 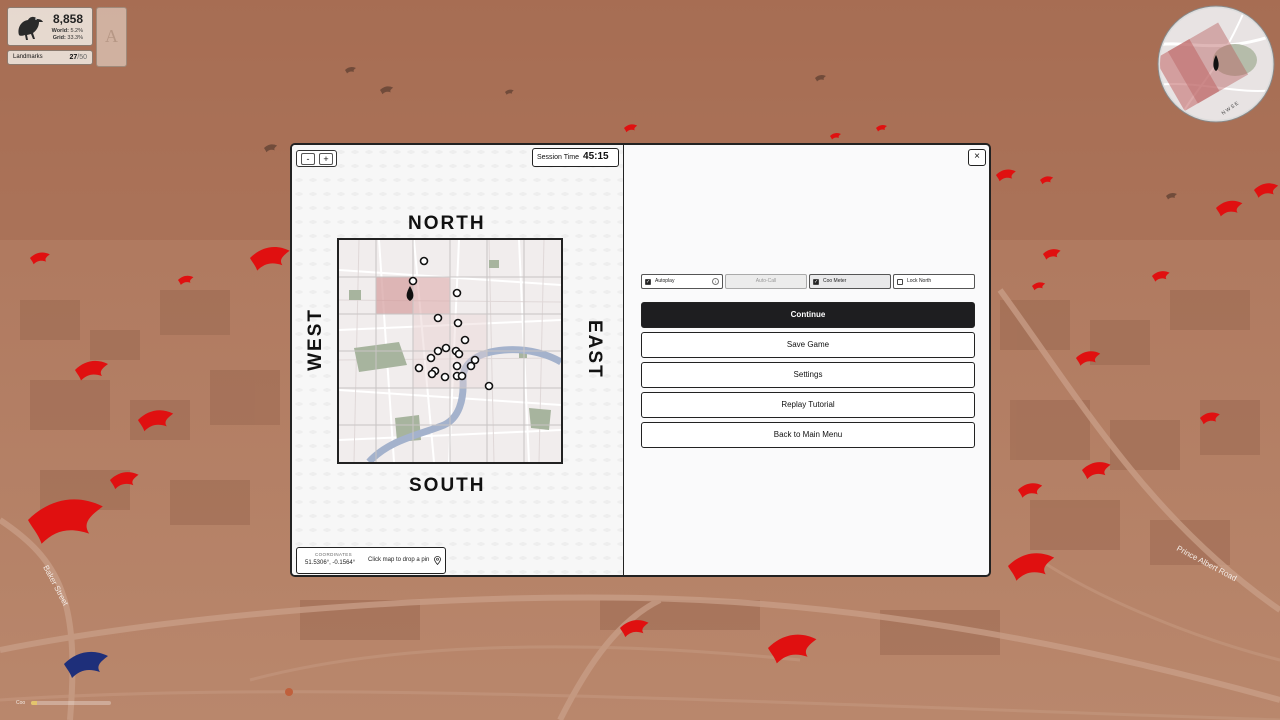 I want to click on info-icon: i, so click(x=715, y=281).